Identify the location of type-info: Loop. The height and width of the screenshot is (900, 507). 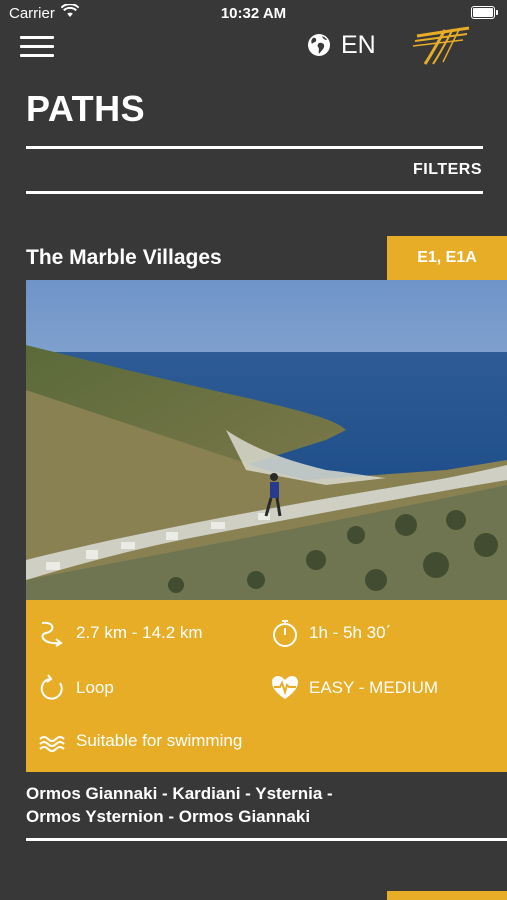
(75, 688).